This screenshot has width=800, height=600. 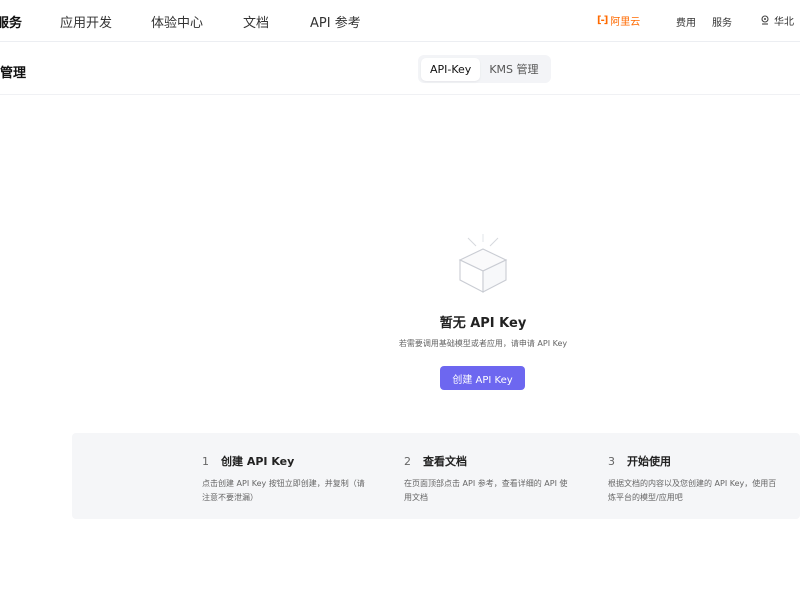 What do you see at coordinates (483, 263) in the screenshot?
I see `empty-box-icon` at bounding box center [483, 263].